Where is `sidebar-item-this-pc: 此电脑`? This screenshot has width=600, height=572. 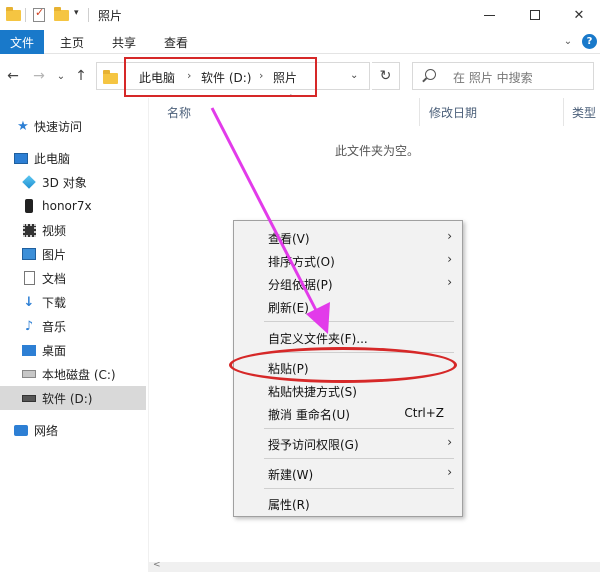 sidebar-item-this-pc: 此电脑 is located at coordinates (73, 158).